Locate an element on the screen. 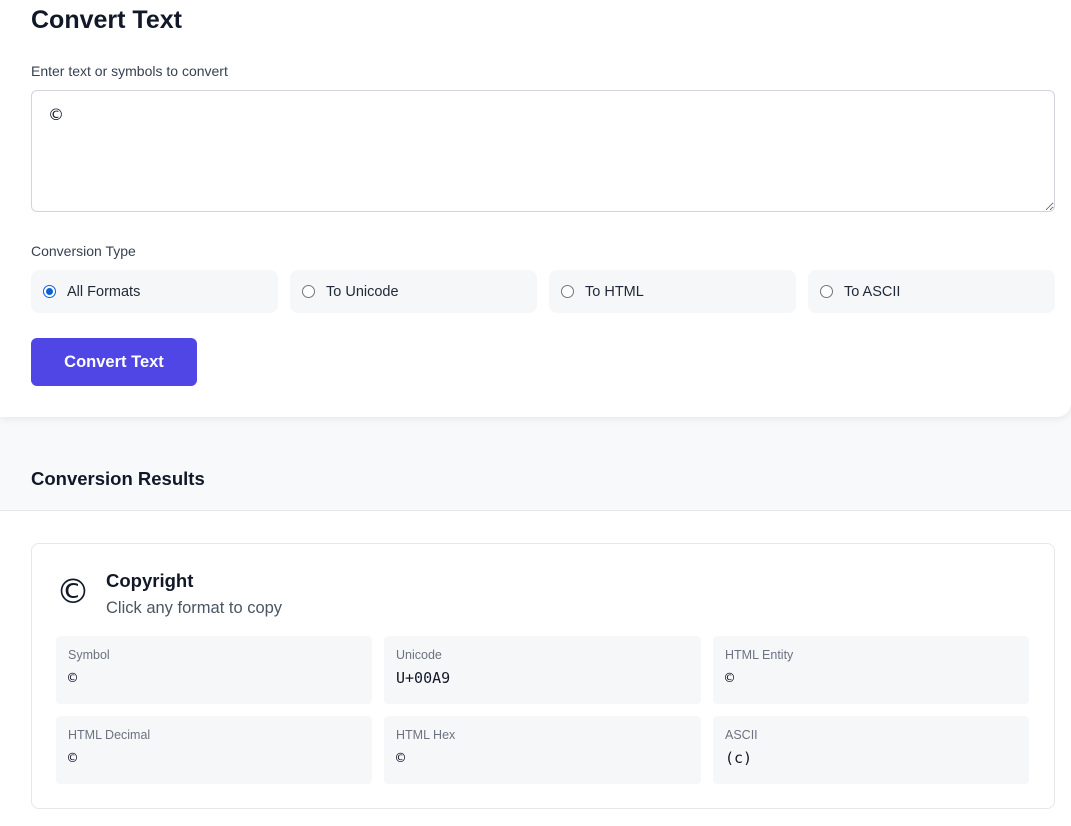 Image resolution: width=1071 pixels, height=826 pixels. format-label: ASCII is located at coordinates (741, 735).